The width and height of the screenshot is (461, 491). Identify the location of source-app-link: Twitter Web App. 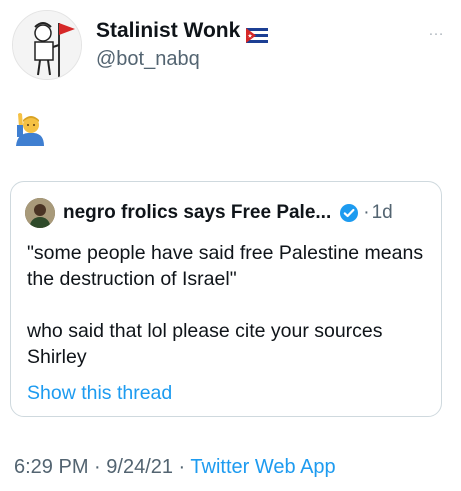
(262, 467).